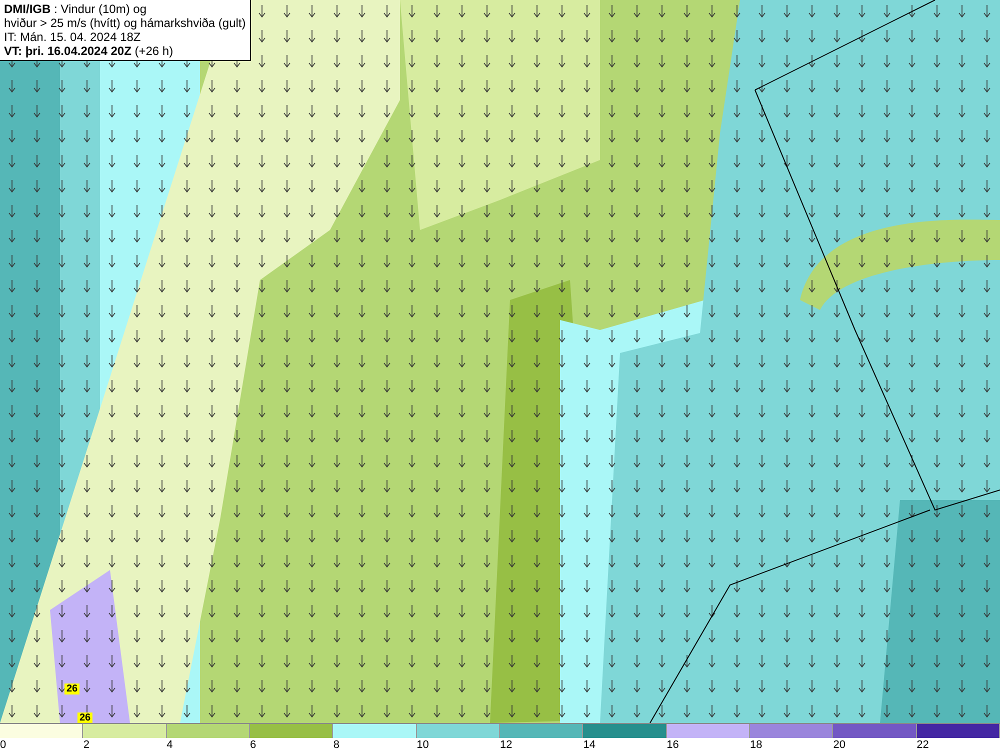 This screenshot has width=1000, height=753. What do you see at coordinates (3, 745) in the screenshot?
I see `legend-tick: 0` at bounding box center [3, 745].